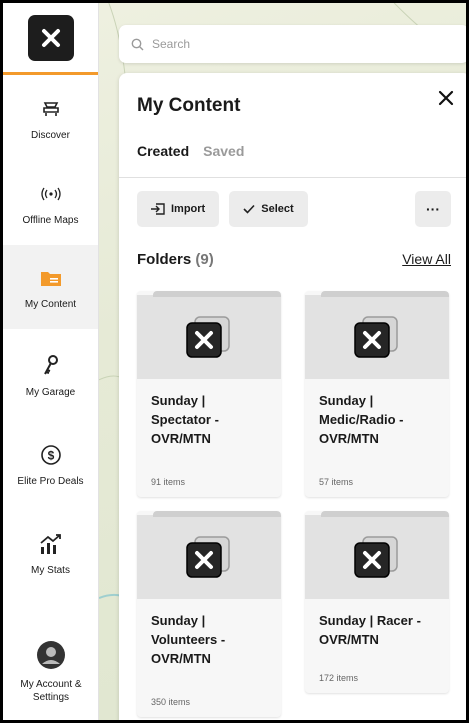 The image size is (469, 723). Describe the element at coordinates (336, 482) in the screenshot. I see `folder-item-count: 57 items` at that location.